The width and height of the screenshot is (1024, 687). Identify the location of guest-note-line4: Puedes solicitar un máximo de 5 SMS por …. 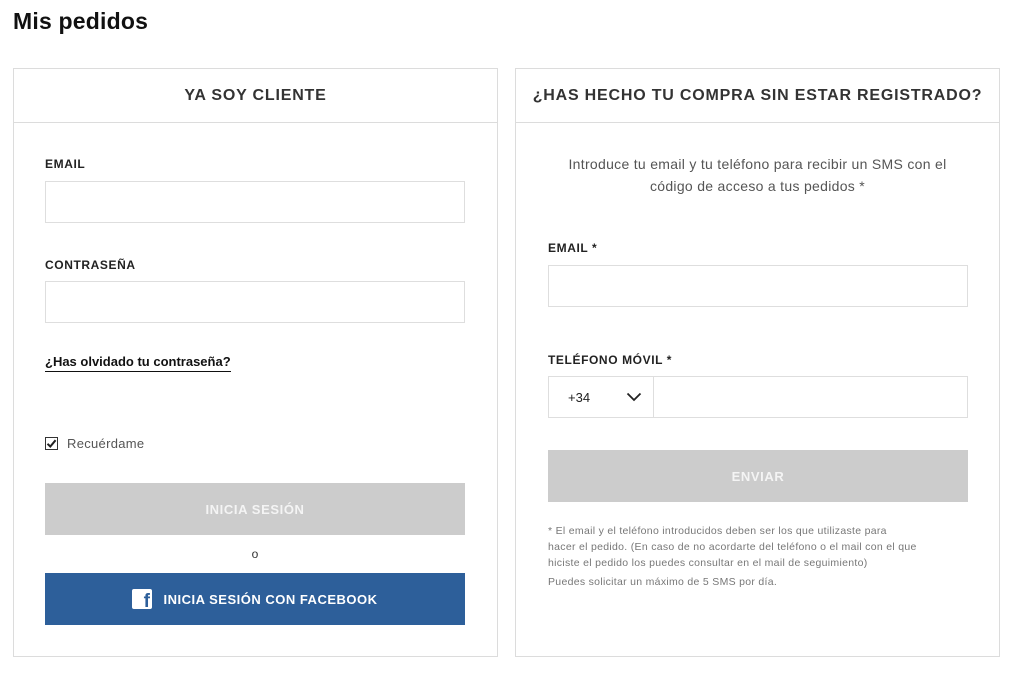
(663, 582).